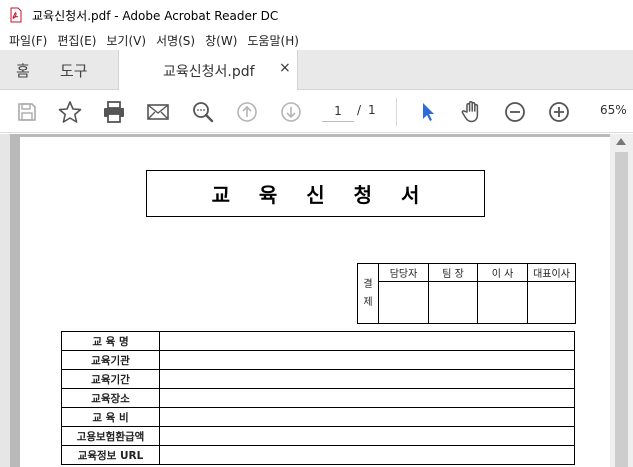 This screenshot has height=467, width=633. I want to click on tab-document-label: 교육신청서.pdf, so click(209, 72).